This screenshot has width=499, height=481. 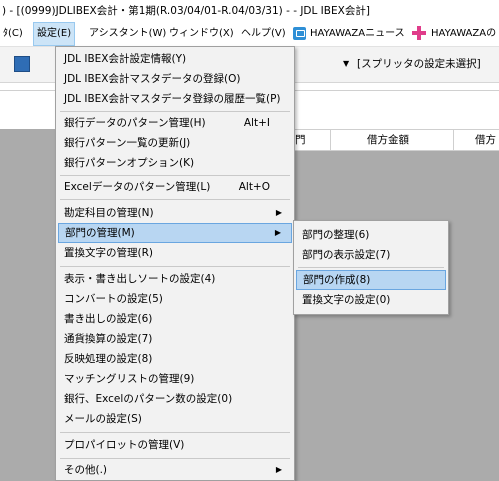 I want to click on menu-item-display-sort: 表示・書き出しソートの設定(4), so click(x=175, y=279).